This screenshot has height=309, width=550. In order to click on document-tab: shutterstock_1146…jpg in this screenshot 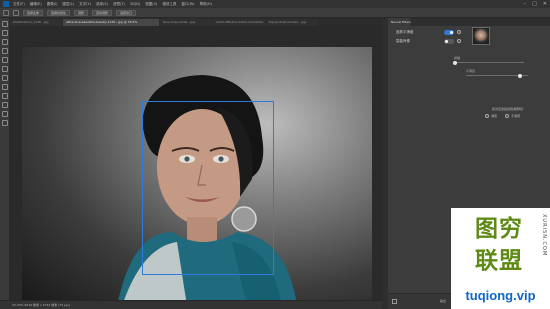, I will do `click(36, 22)`.